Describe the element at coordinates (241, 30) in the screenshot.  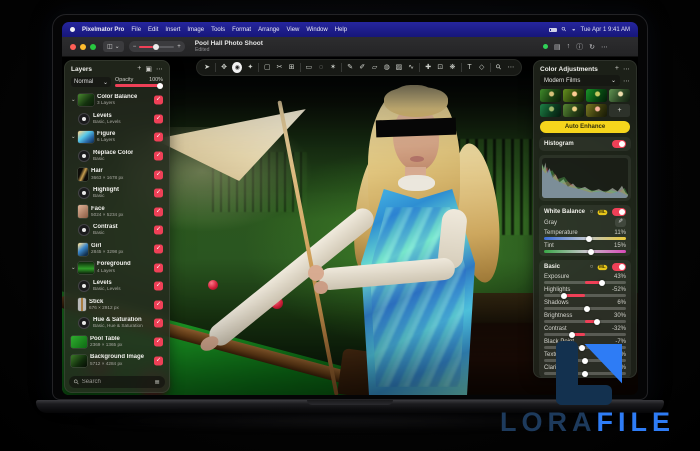
I see `menu-format: Format` at that location.